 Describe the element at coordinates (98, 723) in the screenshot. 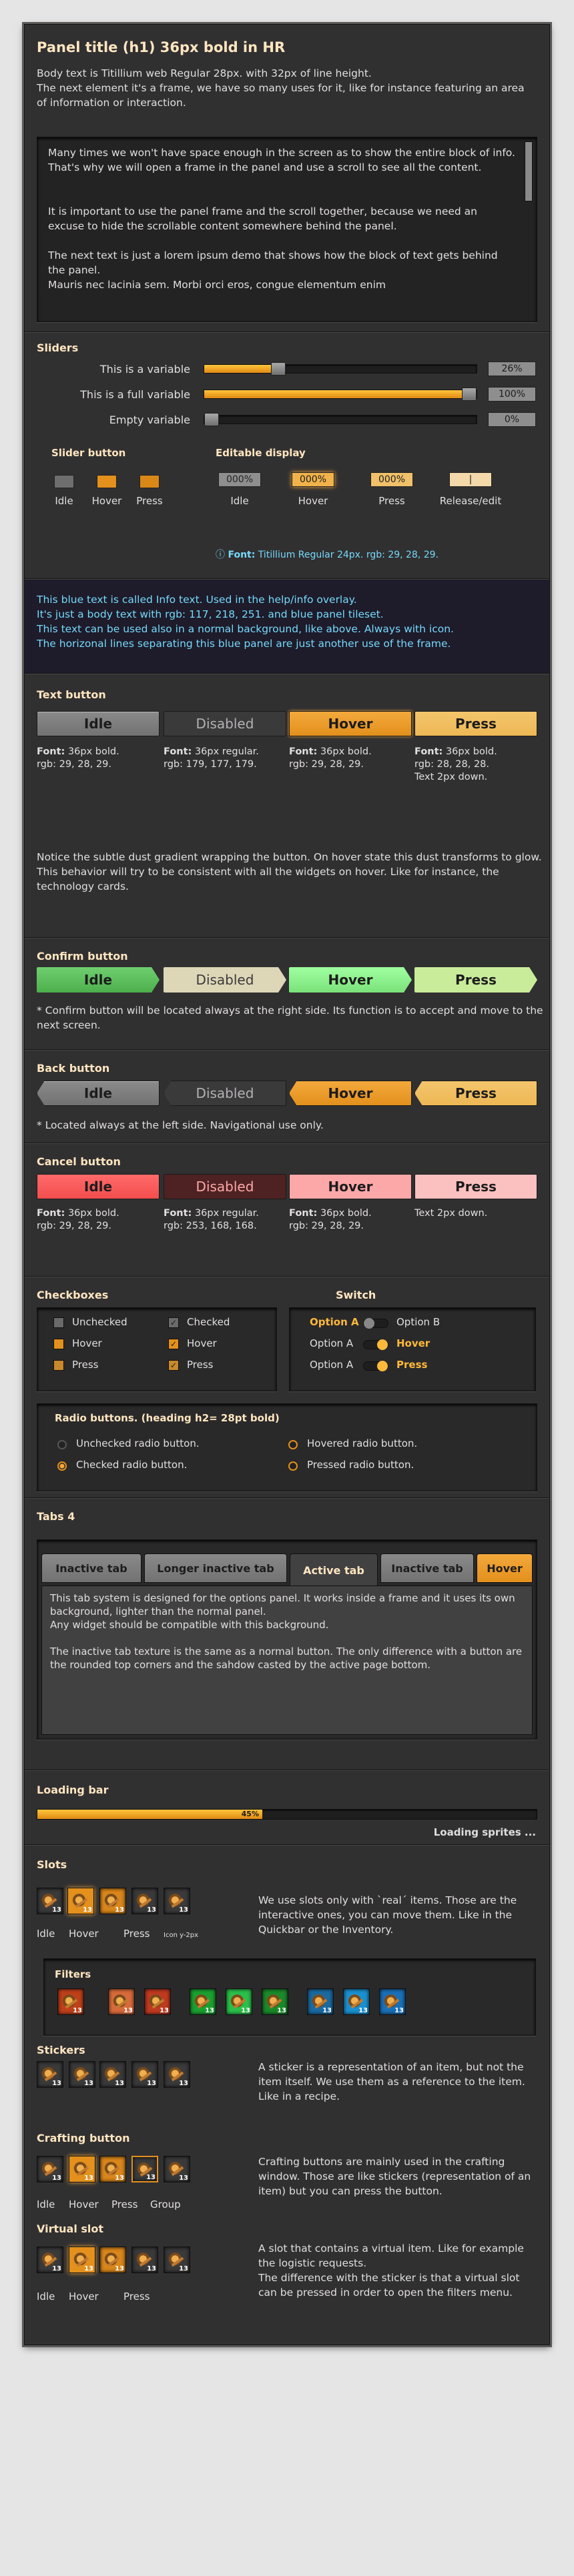

I see `text-idle-button: Idle` at that location.